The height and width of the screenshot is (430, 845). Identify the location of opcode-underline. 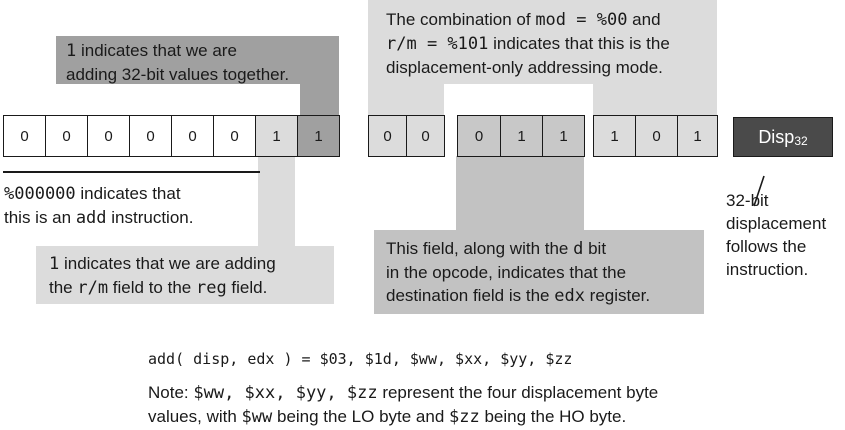
(131, 172).